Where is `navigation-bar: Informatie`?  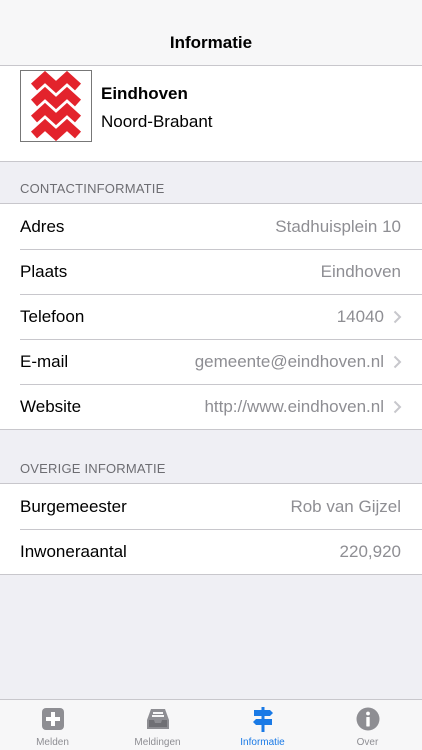 navigation-bar: Informatie is located at coordinates (211, 33).